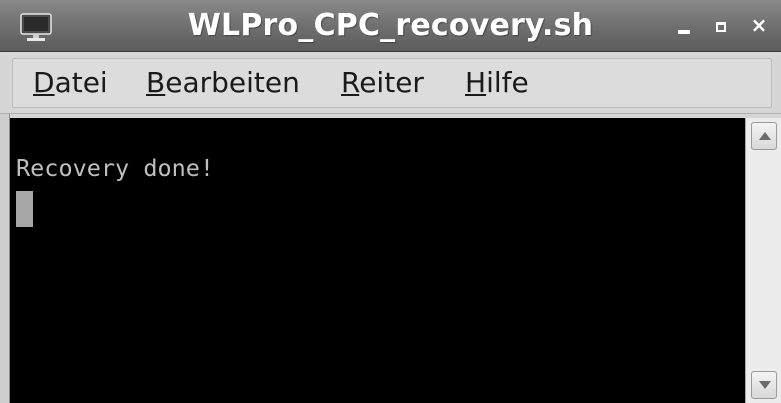 This screenshot has width=781, height=403. I want to click on title-bar: WLPro_CPC_recovery.sh ×, so click(390, 26).